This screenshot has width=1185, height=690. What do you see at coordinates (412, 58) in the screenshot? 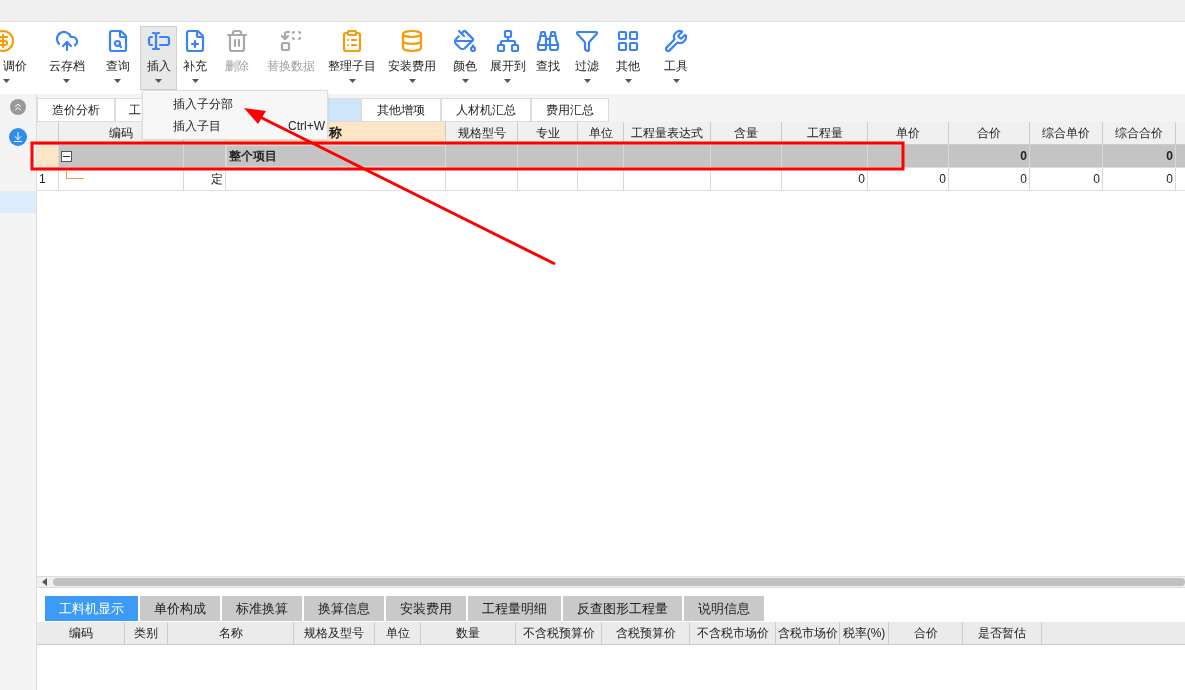
I see `toolbar-button: 安装费用` at bounding box center [412, 58].